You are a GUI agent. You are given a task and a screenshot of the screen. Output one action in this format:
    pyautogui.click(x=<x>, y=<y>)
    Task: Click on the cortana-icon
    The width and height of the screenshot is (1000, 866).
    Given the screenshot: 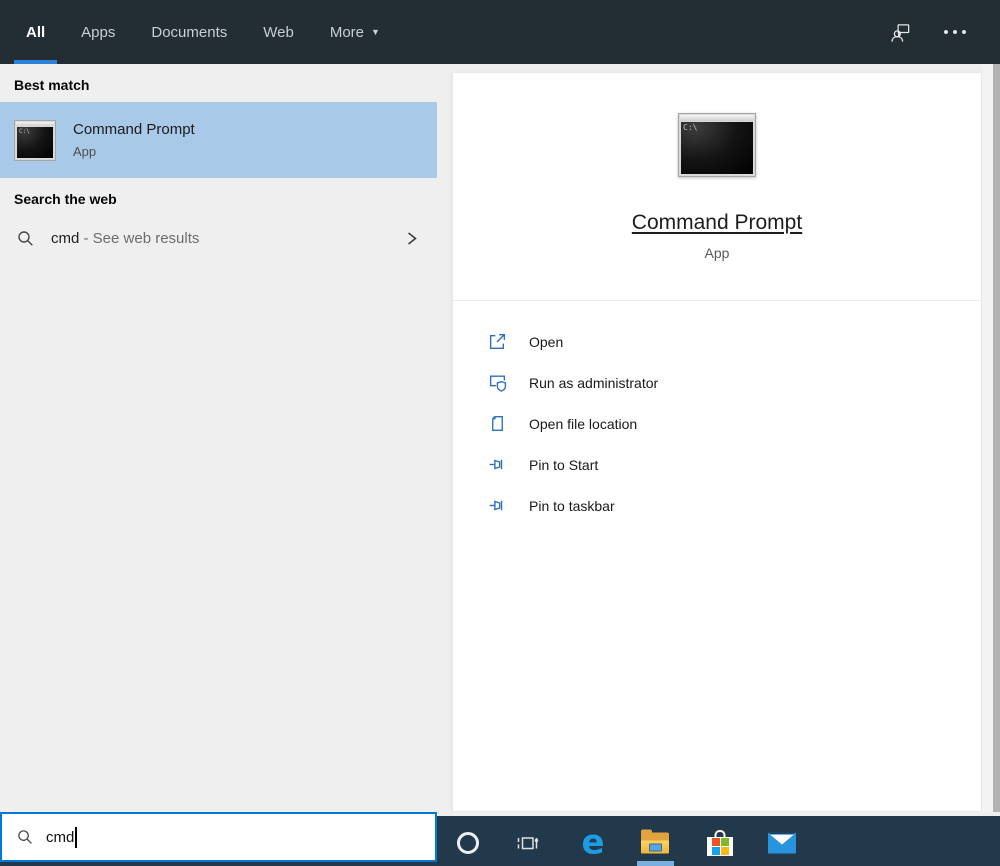 What is the action you would take?
    pyautogui.click(x=468, y=843)
    